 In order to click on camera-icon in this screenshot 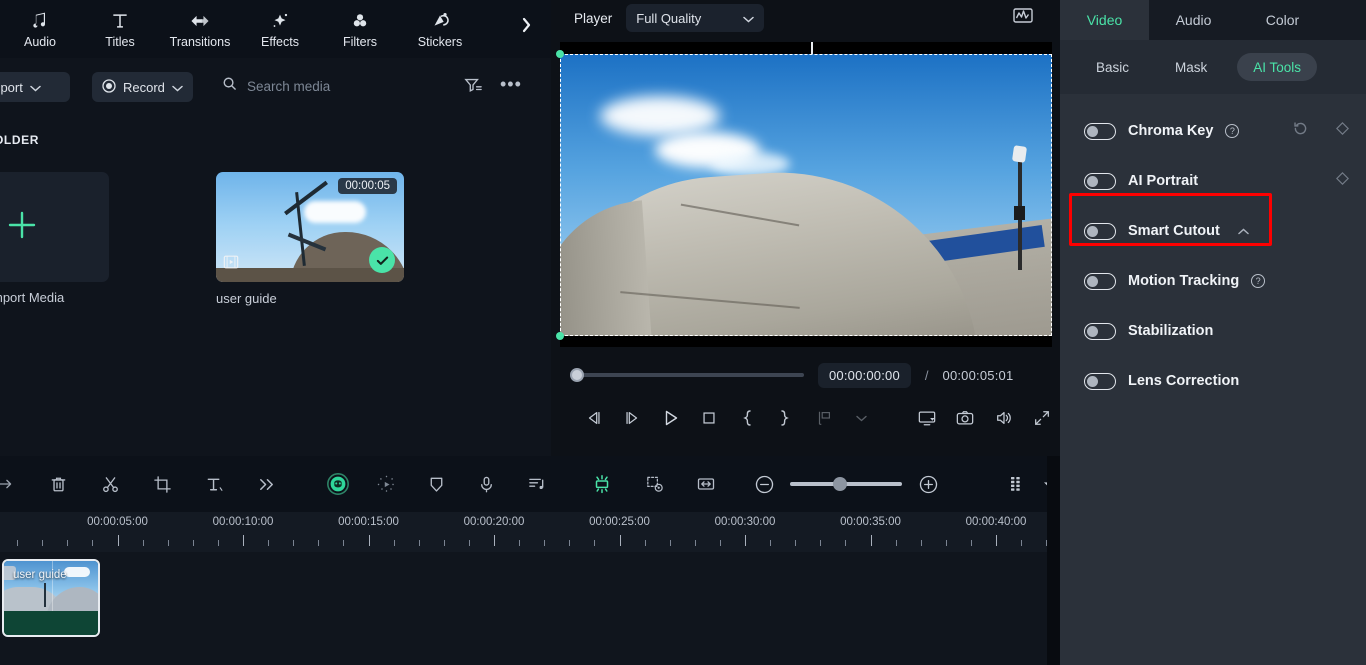, I will do `click(965, 418)`.